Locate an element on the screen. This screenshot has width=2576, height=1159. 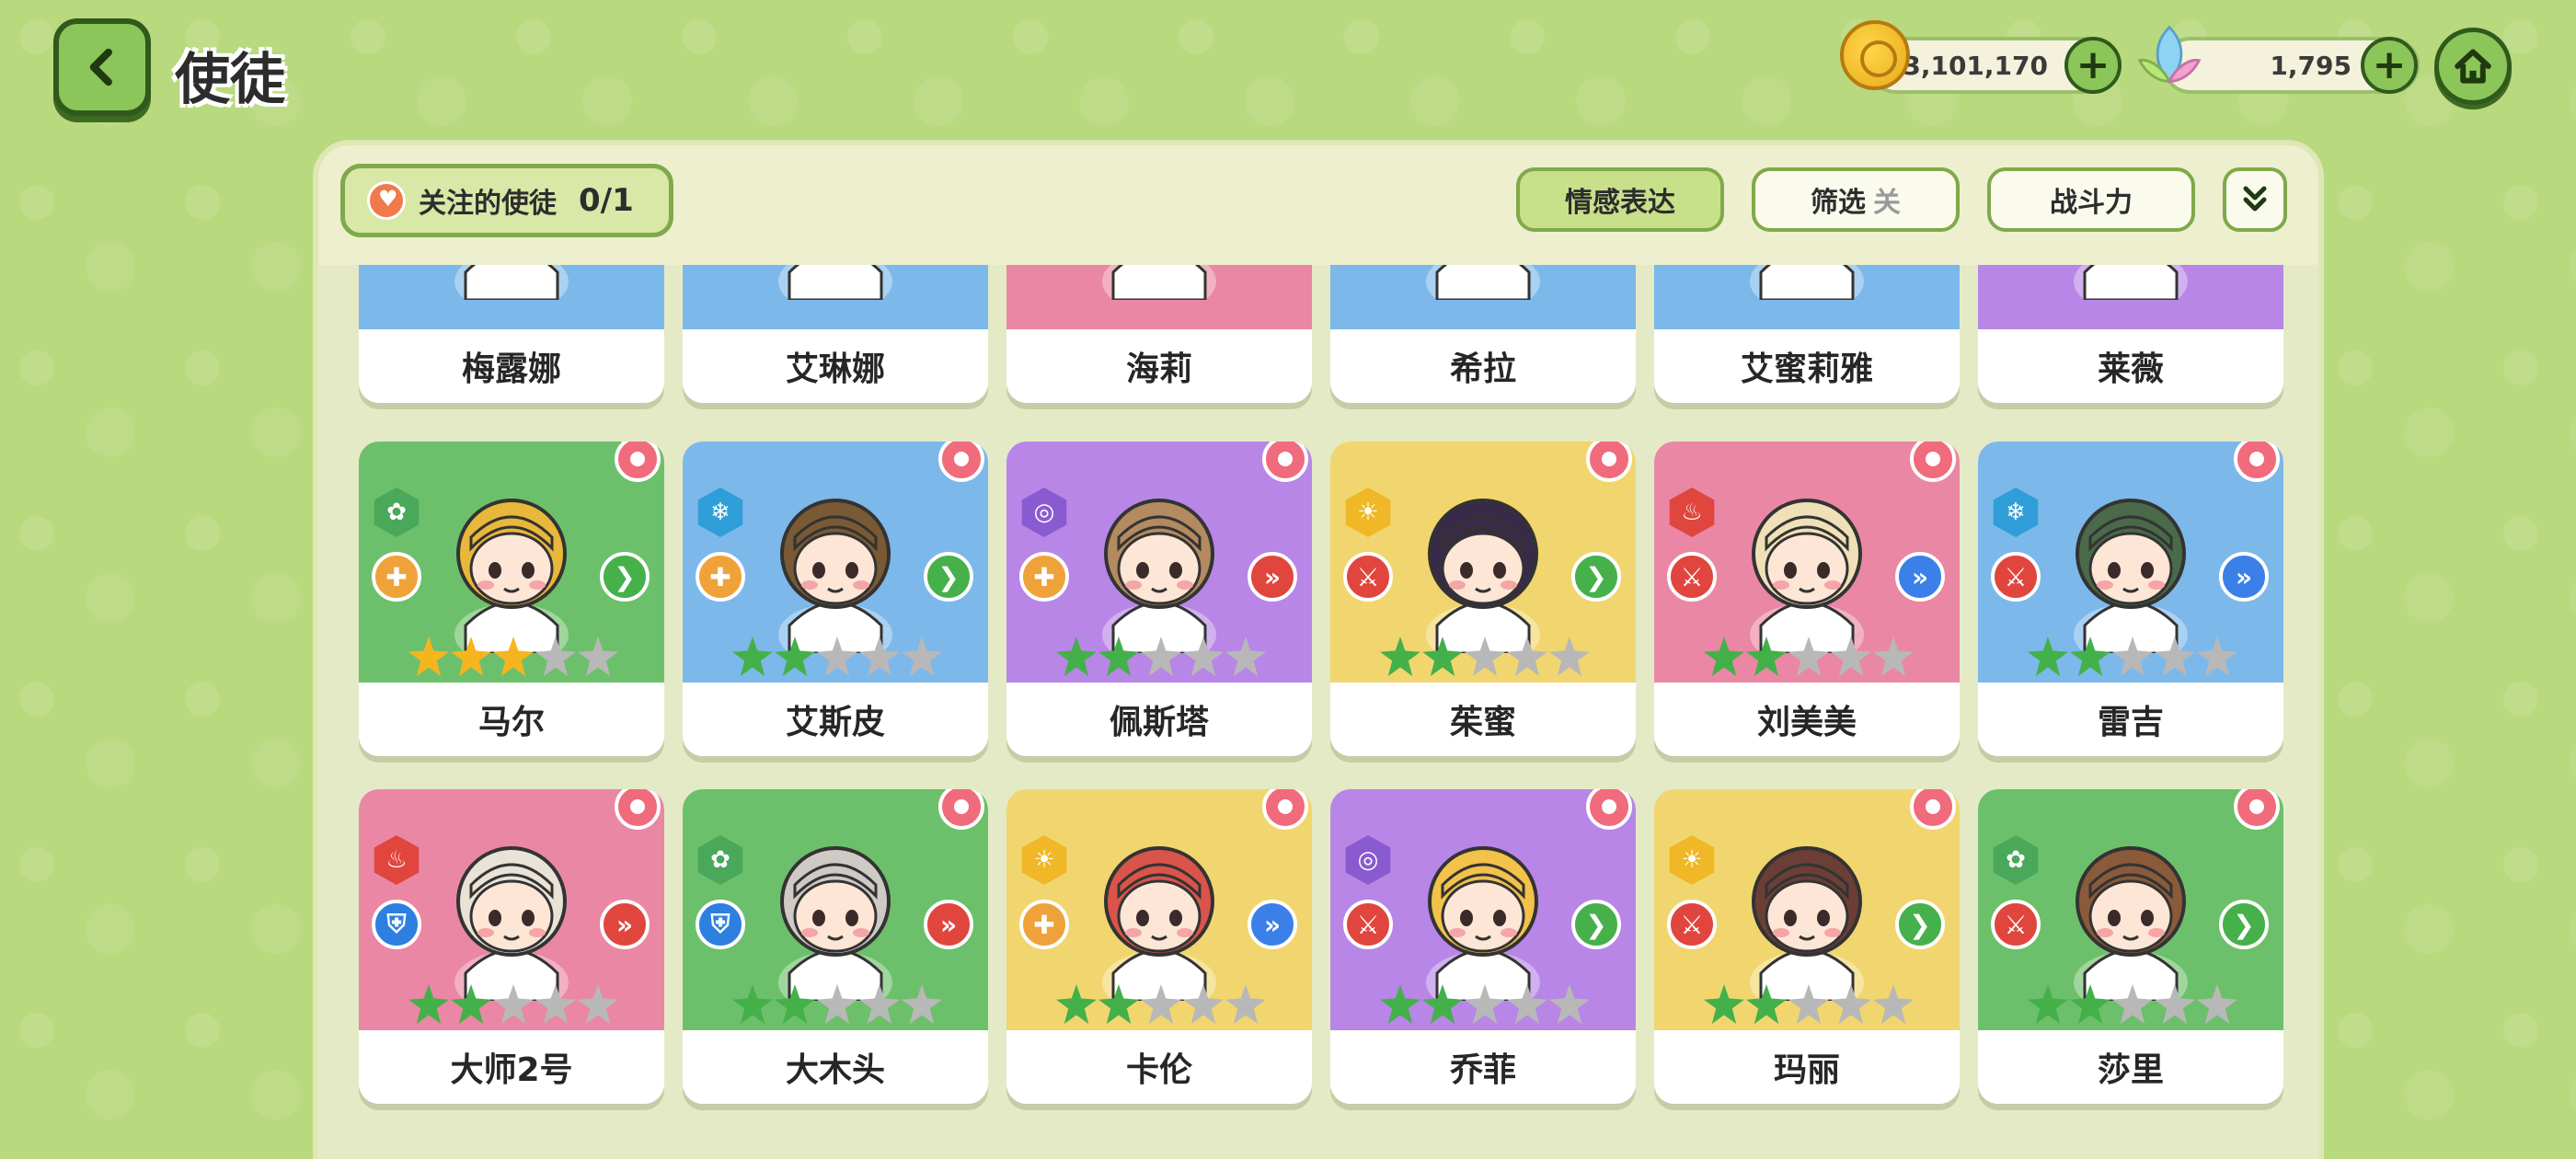
combat-power-sort-button: 战斗力 is located at coordinates (2091, 199).